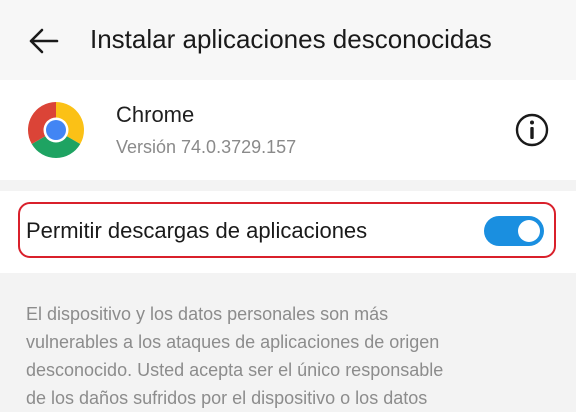  Describe the element at coordinates (56, 130) in the screenshot. I see `chrome-icon` at that location.